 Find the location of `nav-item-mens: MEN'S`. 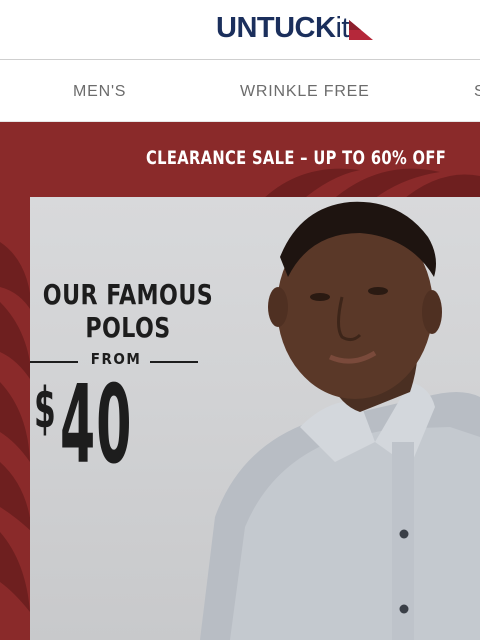

nav-item-mens: MEN'S is located at coordinates (99, 92).